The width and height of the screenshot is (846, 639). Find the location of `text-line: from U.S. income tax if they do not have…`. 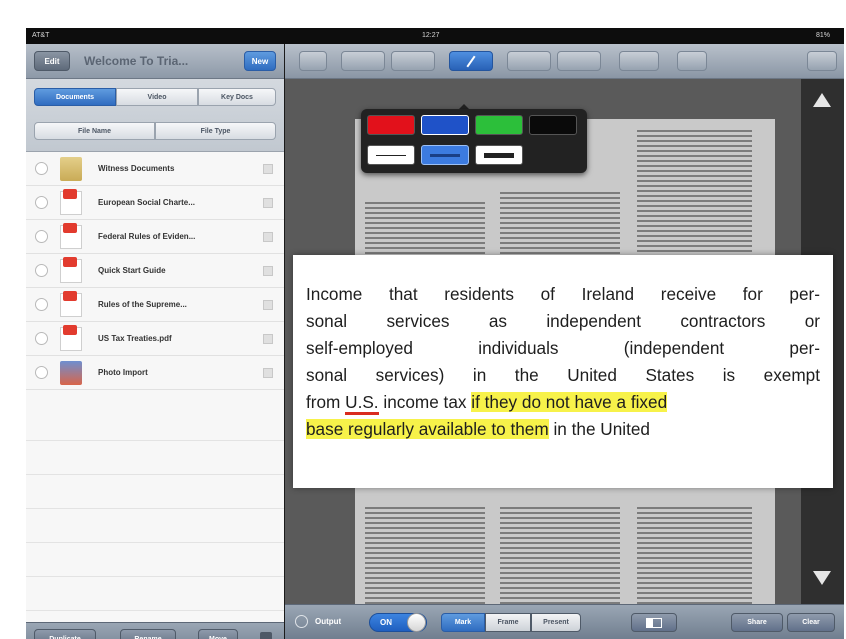

text-line: from U.S. income tax if they do not have… is located at coordinates (563, 402).